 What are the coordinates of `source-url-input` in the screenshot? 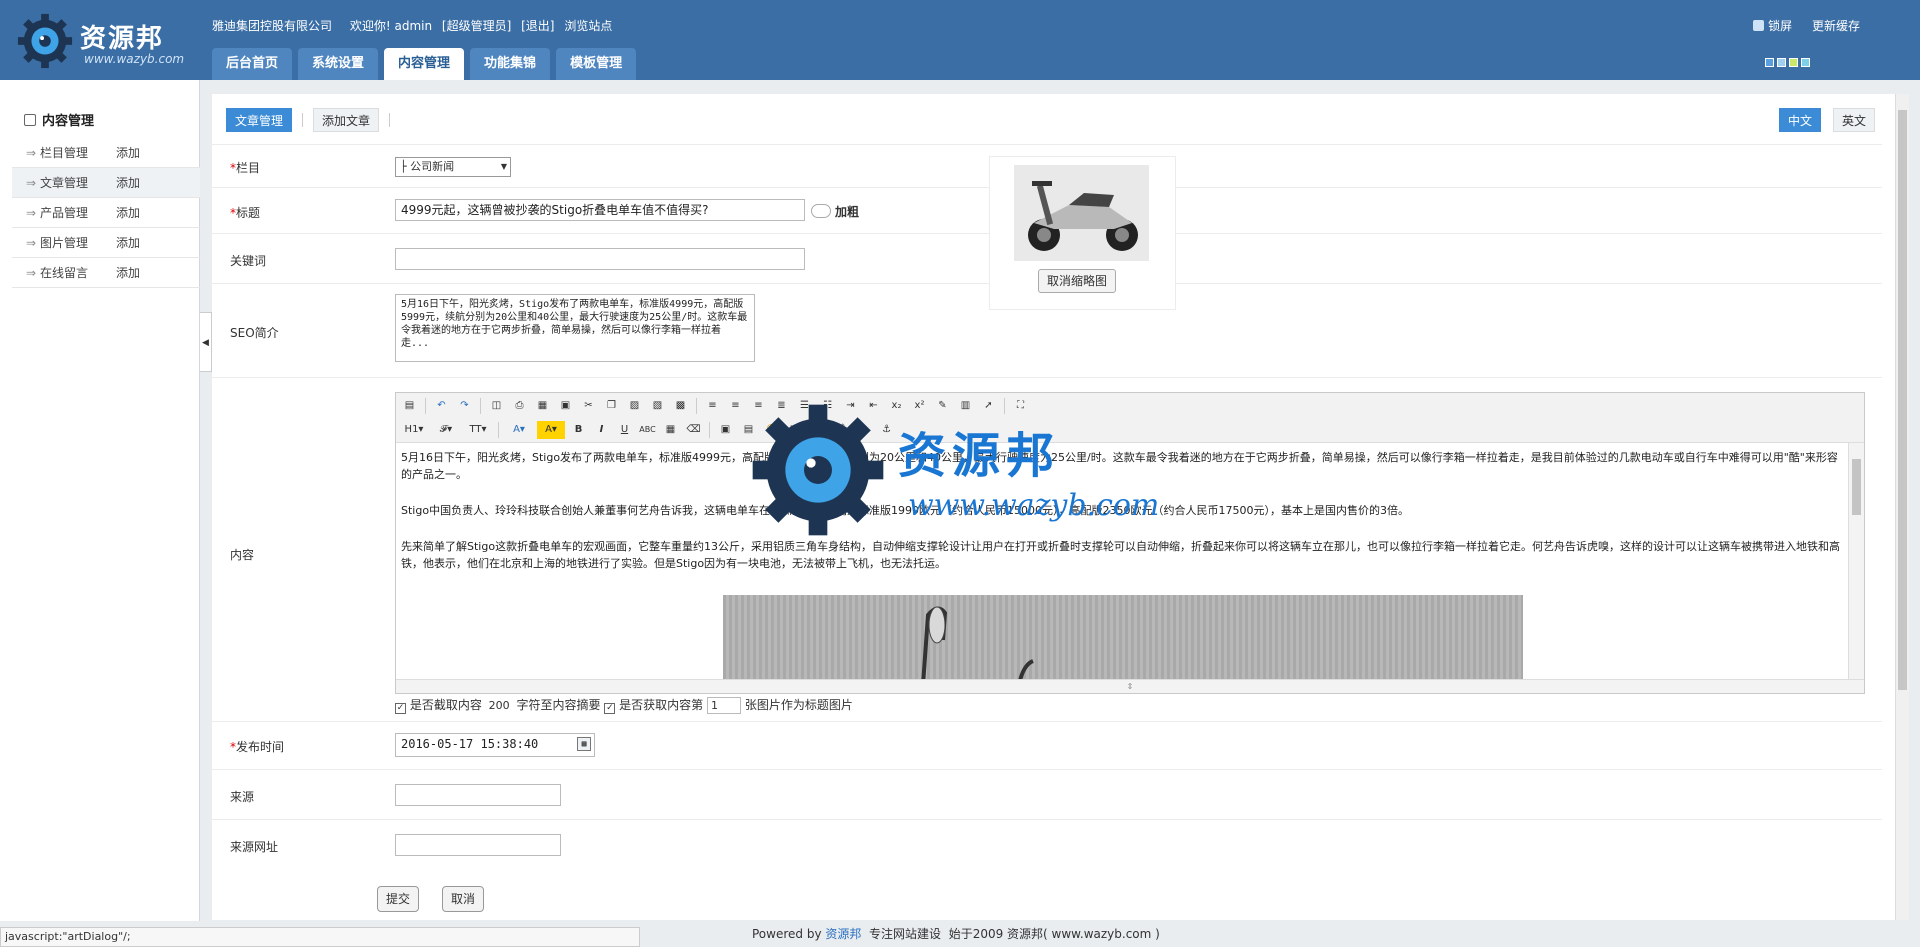 It's located at (478, 845).